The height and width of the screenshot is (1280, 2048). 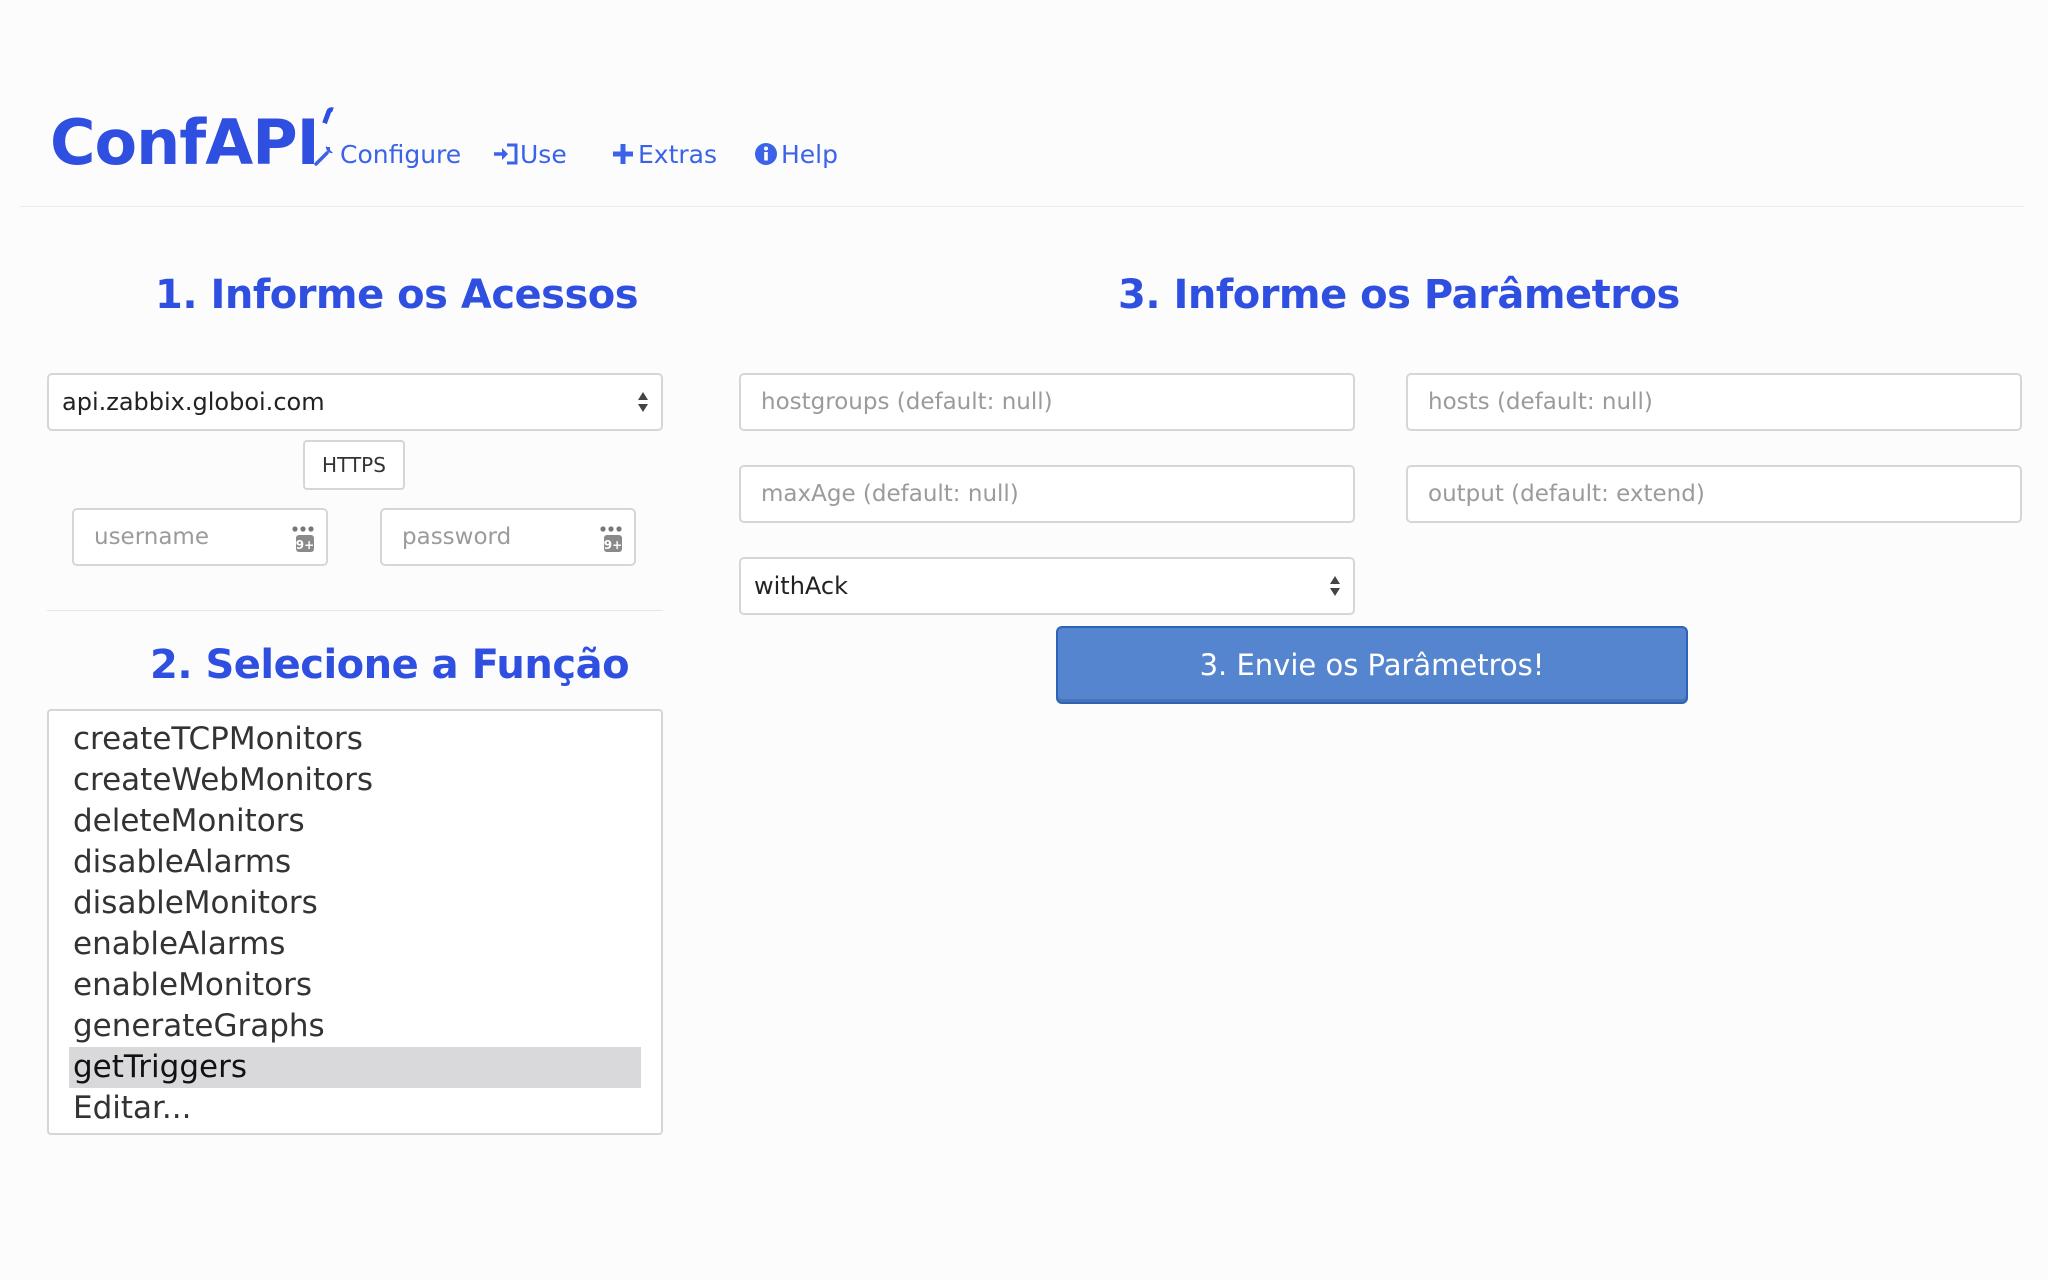 I want to click on nav-extras: Extras, so click(x=663, y=154).